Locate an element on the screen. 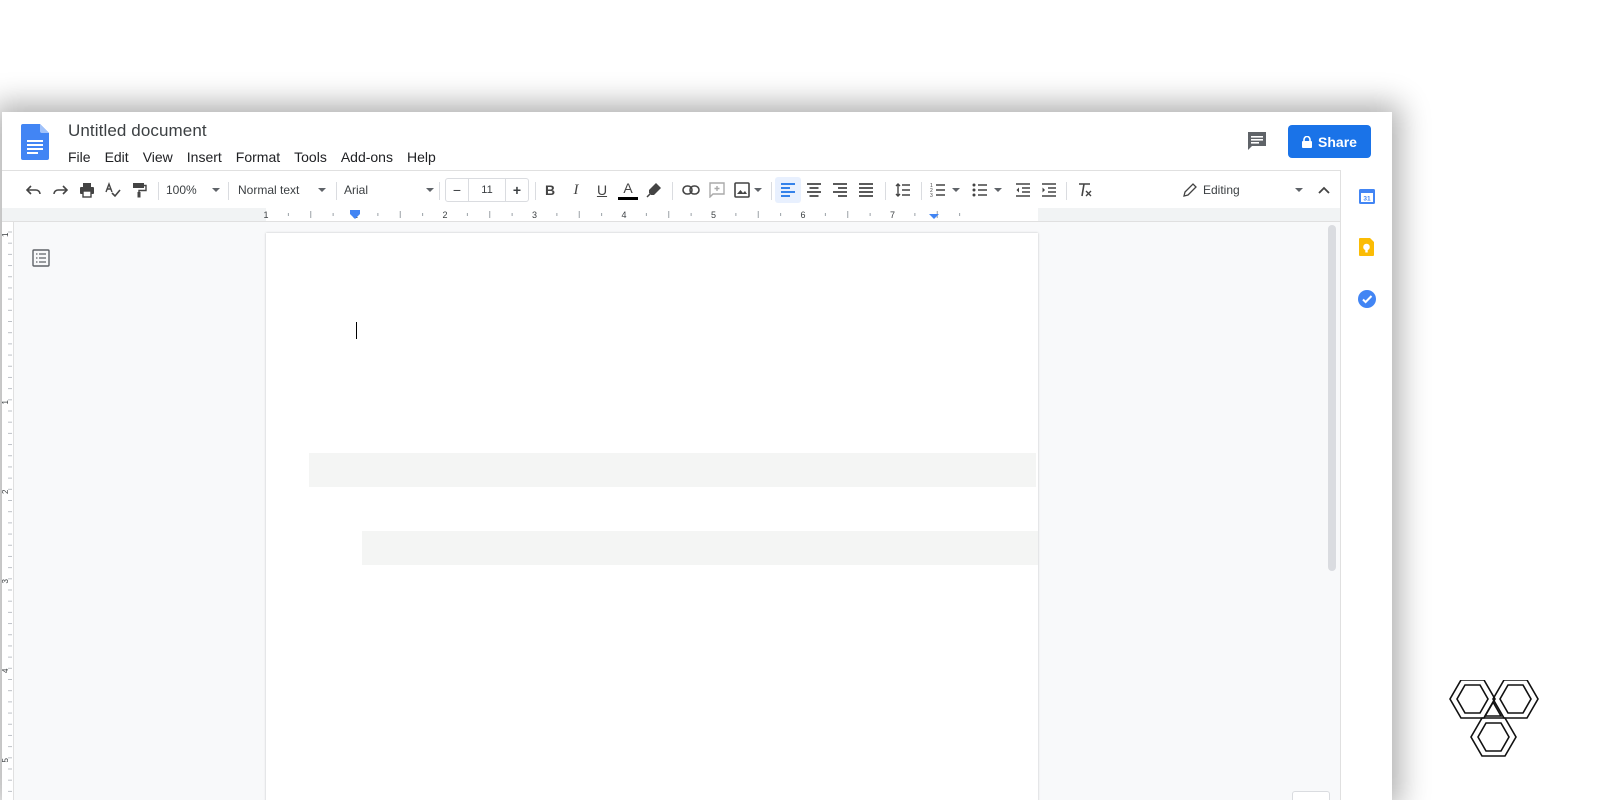 The height and width of the screenshot is (800, 1600). ruler-label: 1 is located at coordinates (265, 215).